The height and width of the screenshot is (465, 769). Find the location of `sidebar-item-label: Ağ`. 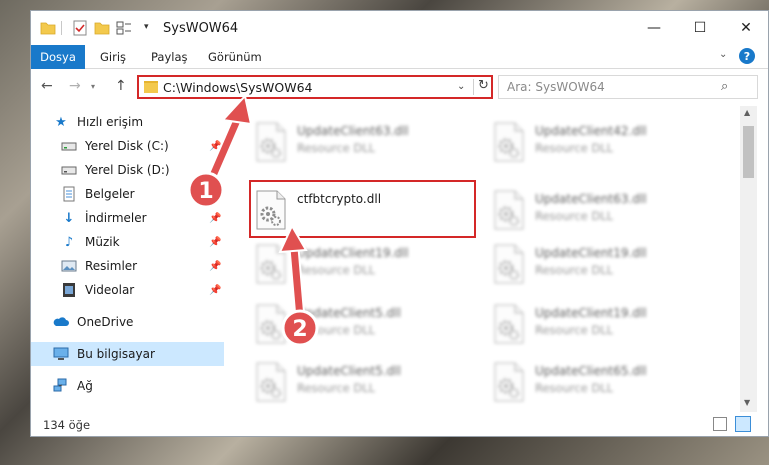

sidebar-item-label: Ağ is located at coordinates (85, 386).